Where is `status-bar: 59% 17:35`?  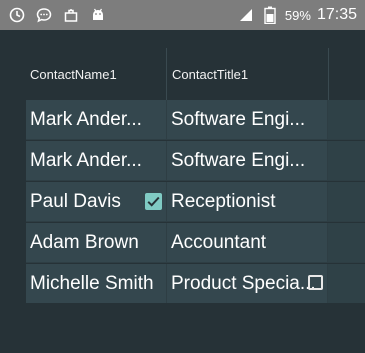 status-bar: 59% 17:35 is located at coordinates (182, 15).